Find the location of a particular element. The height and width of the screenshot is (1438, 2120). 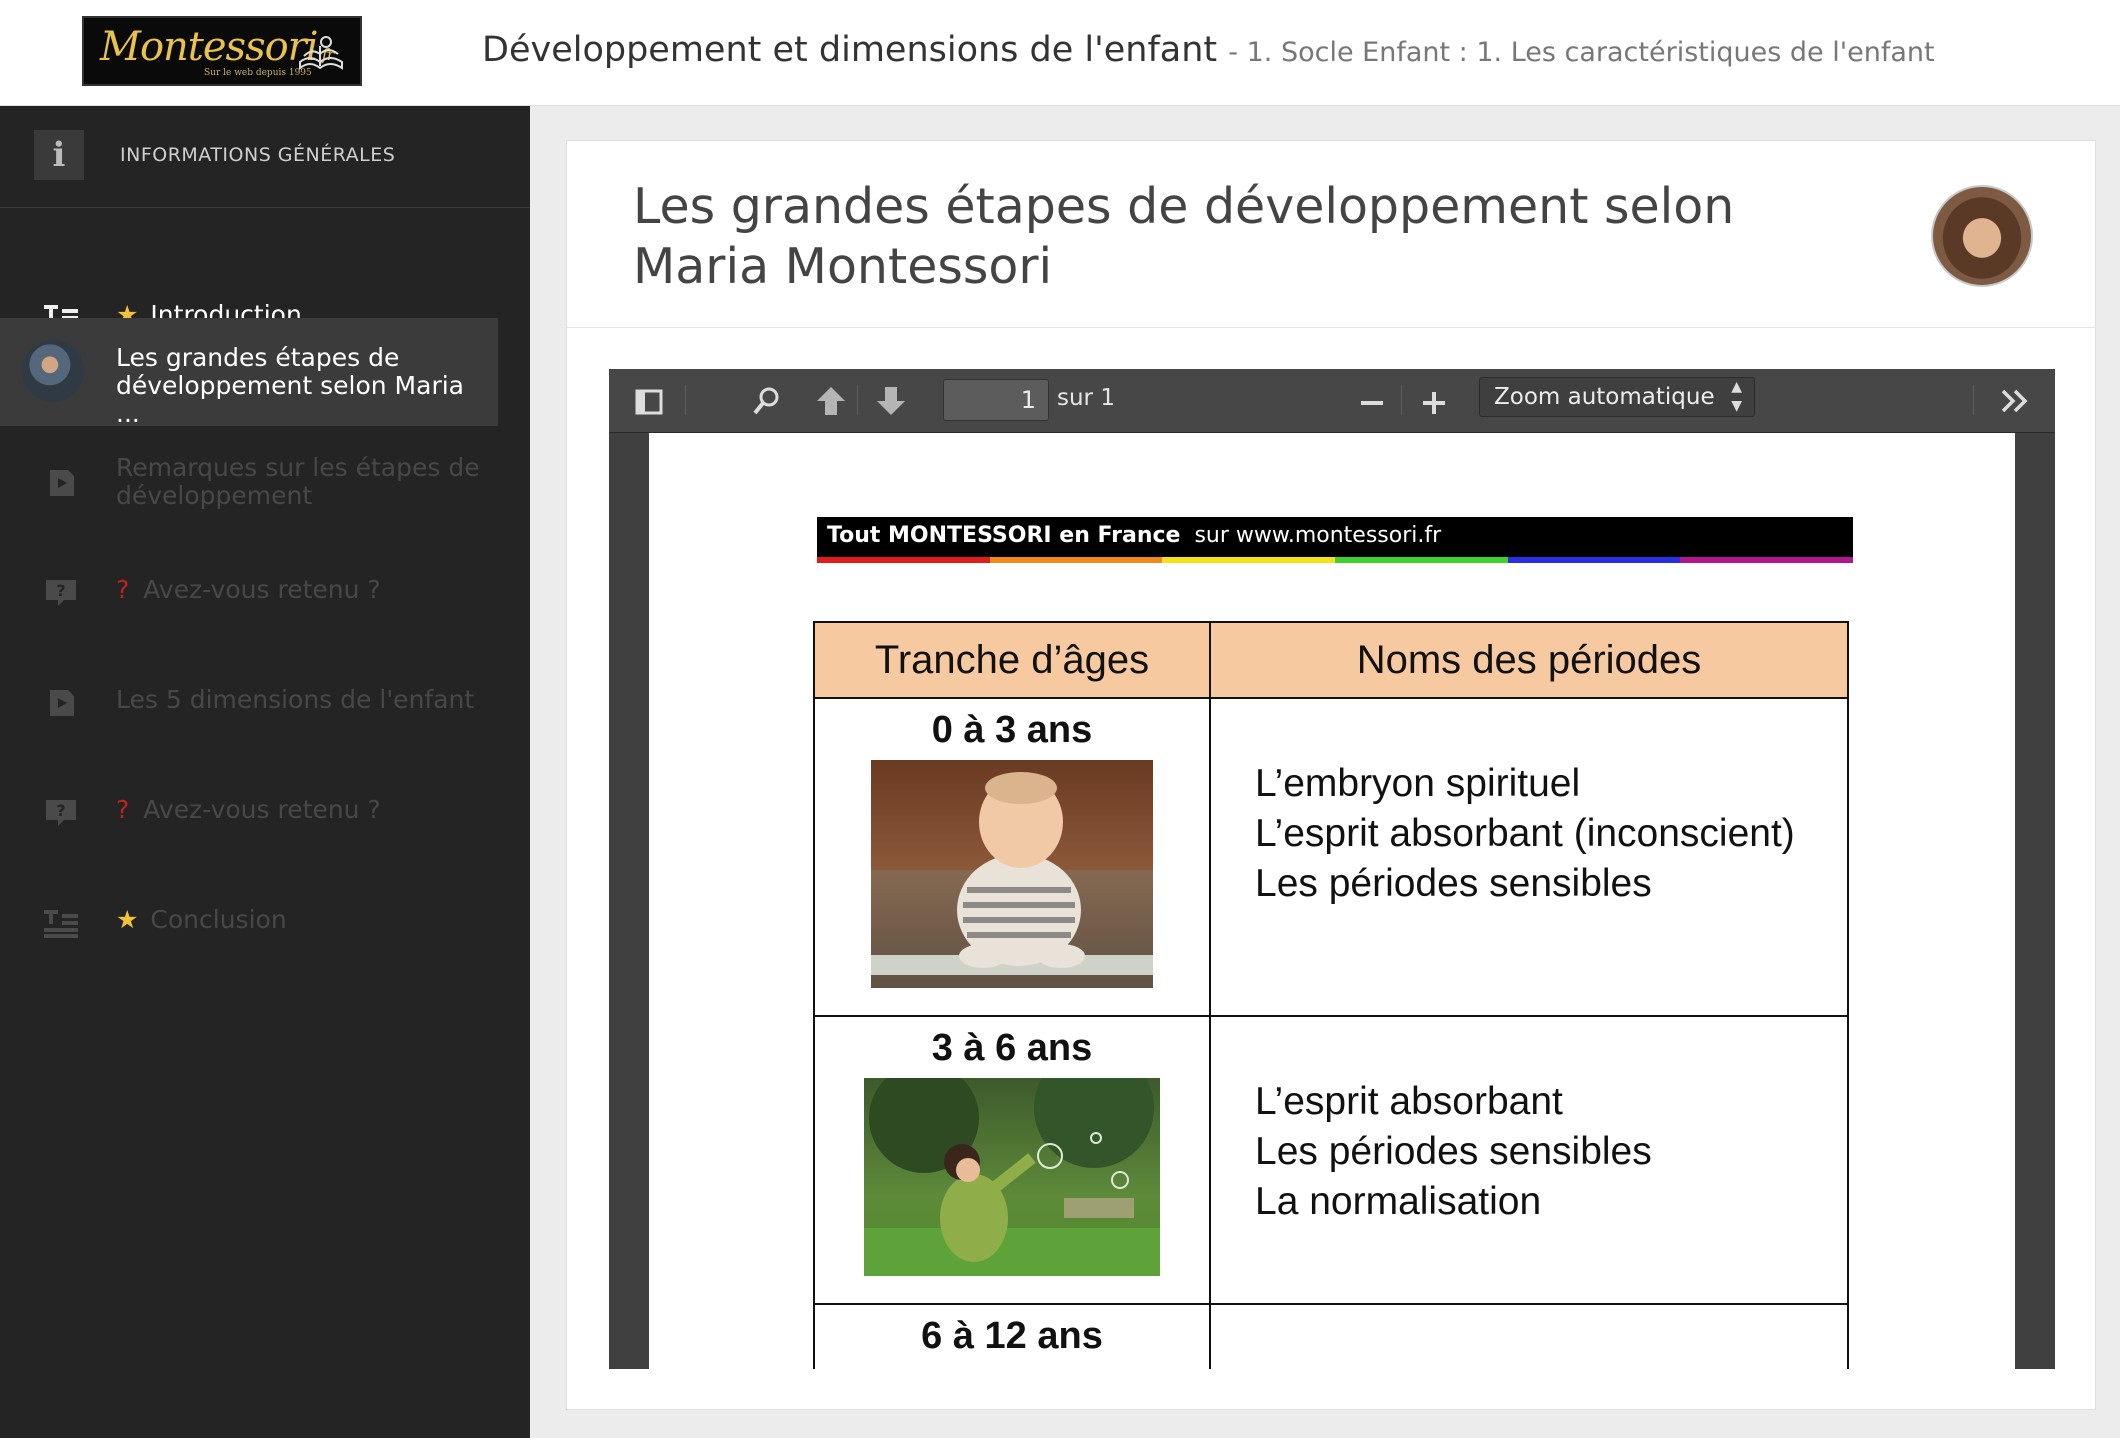

pdf-toolbar: 1 sur 1 Zoom automatique ▲ ▼ is located at coordinates (1332, 401).